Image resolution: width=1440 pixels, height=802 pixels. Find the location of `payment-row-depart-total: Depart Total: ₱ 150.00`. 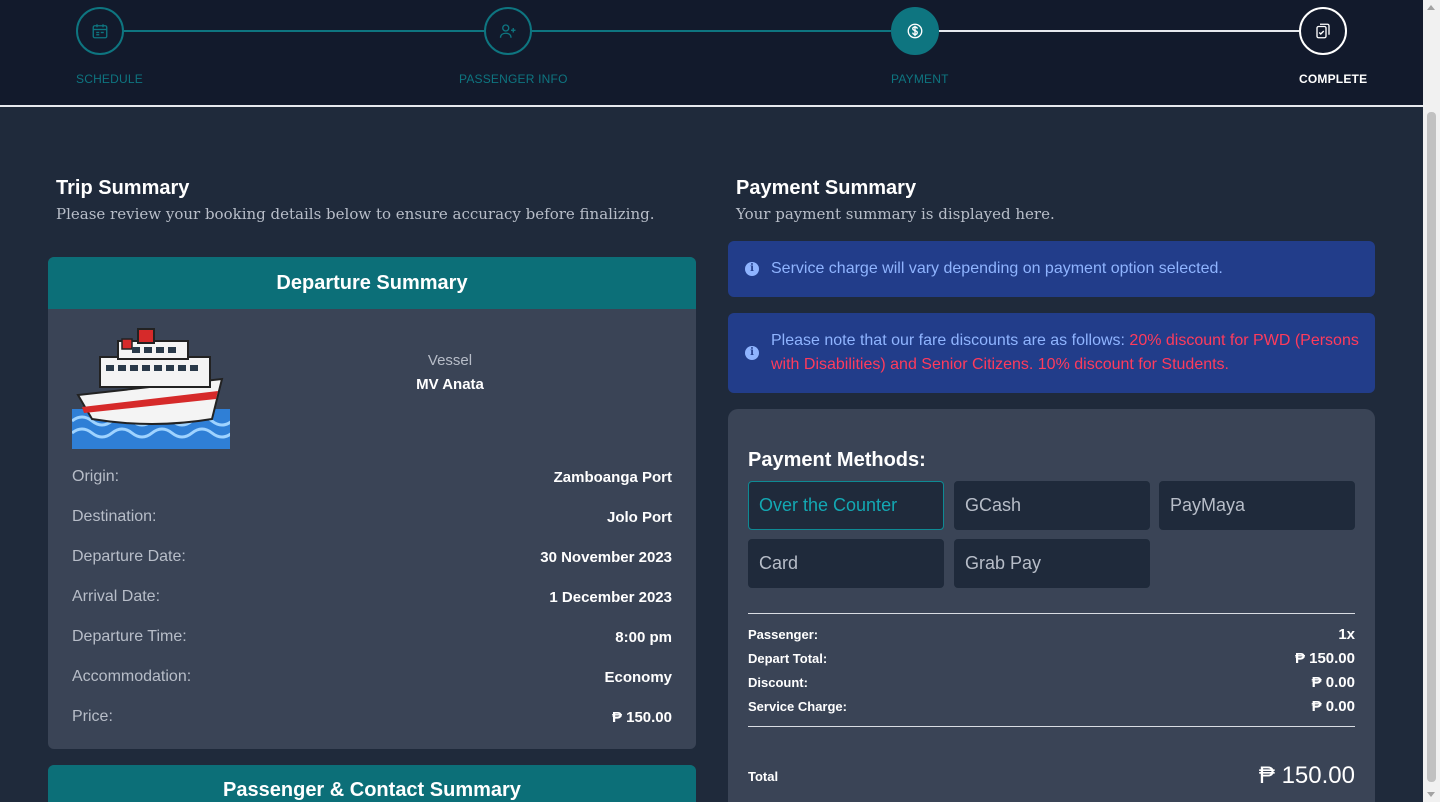

payment-row-depart-total: Depart Total: ₱ 150.00 is located at coordinates (1051, 658).